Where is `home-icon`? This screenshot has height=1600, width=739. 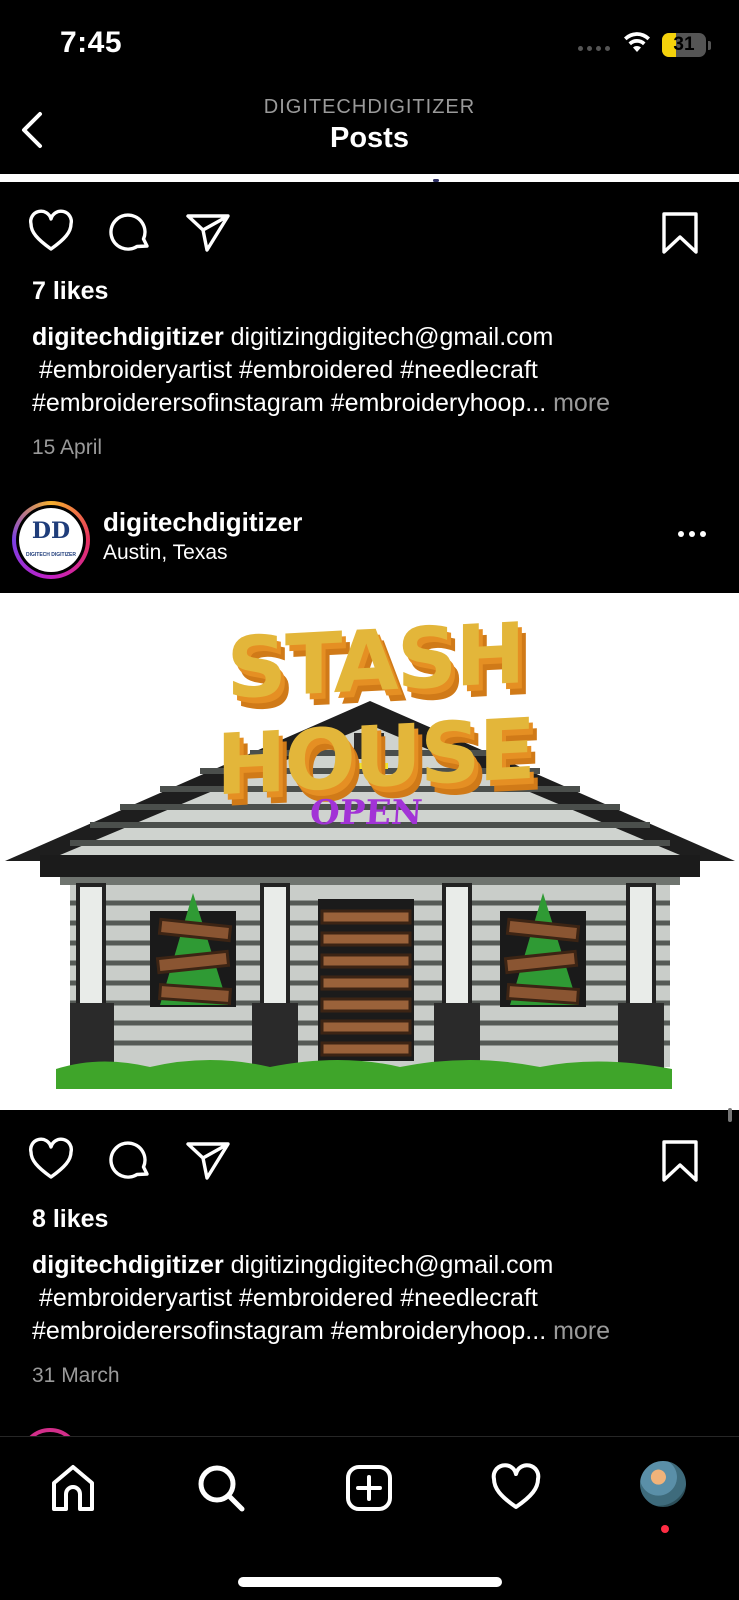
home-icon is located at coordinates (73, 1488).